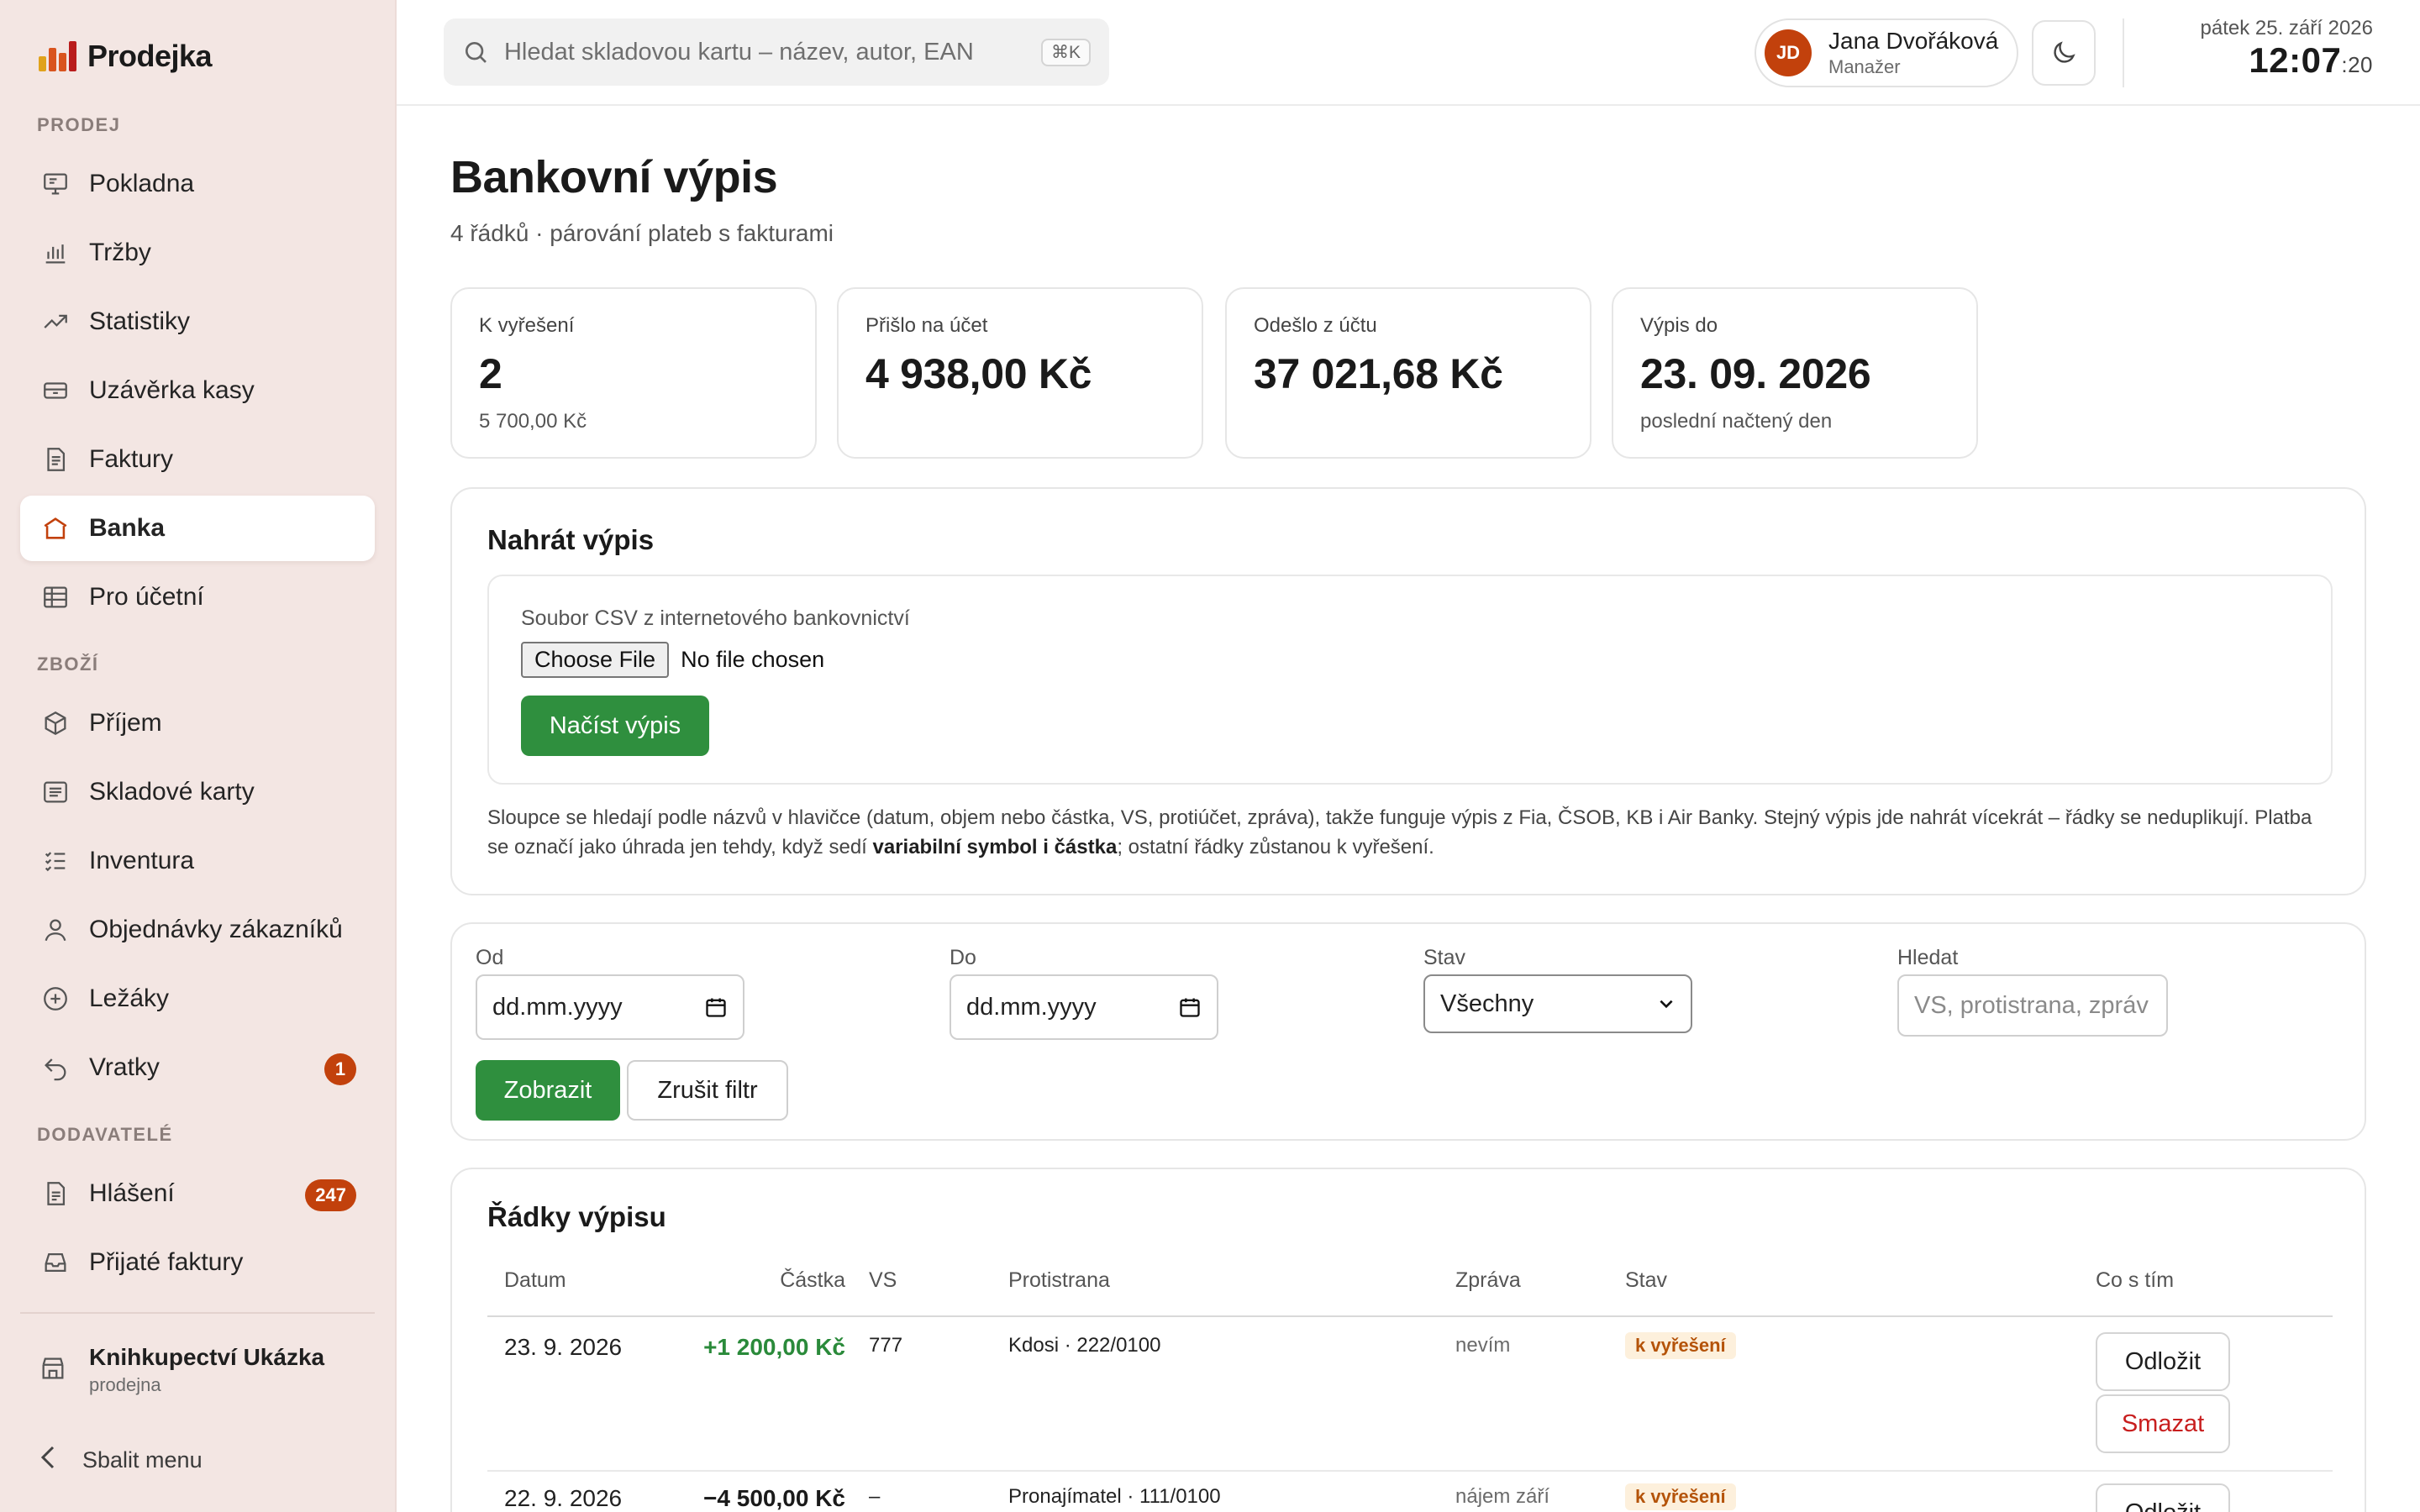  What do you see at coordinates (197, 459) in the screenshot?
I see `sidebar-item-faktury: Faktury` at bounding box center [197, 459].